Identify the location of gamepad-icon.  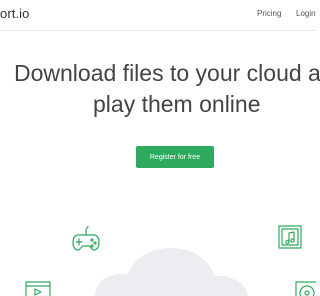
(86, 238).